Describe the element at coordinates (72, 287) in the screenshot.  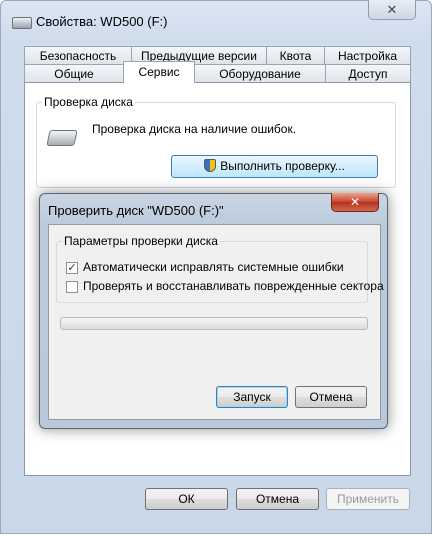
I see `recover-sectors-checkbox` at that location.